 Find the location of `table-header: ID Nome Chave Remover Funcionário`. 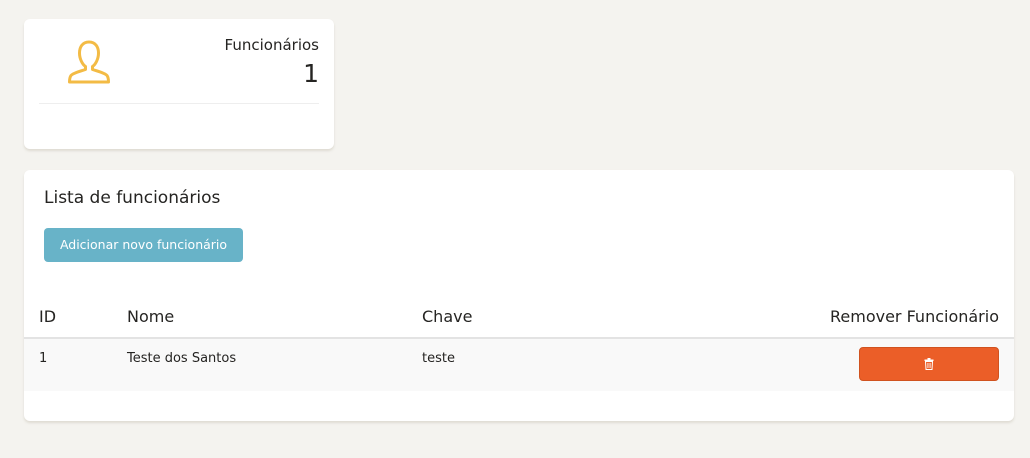

table-header: ID Nome Chave Remover Funcionário is located at coordinates (519, 316).